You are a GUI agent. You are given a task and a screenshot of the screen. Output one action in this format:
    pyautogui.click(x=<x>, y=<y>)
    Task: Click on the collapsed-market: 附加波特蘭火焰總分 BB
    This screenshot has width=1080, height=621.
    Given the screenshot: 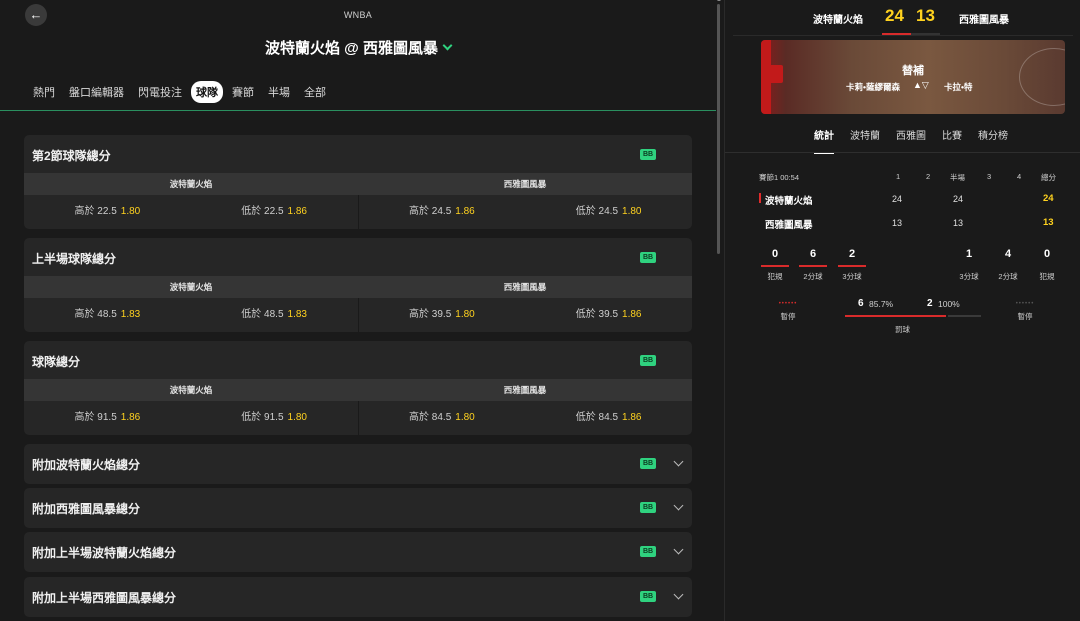 What is the action you would take?
    pyautogui.click(x=358, y=464)
    